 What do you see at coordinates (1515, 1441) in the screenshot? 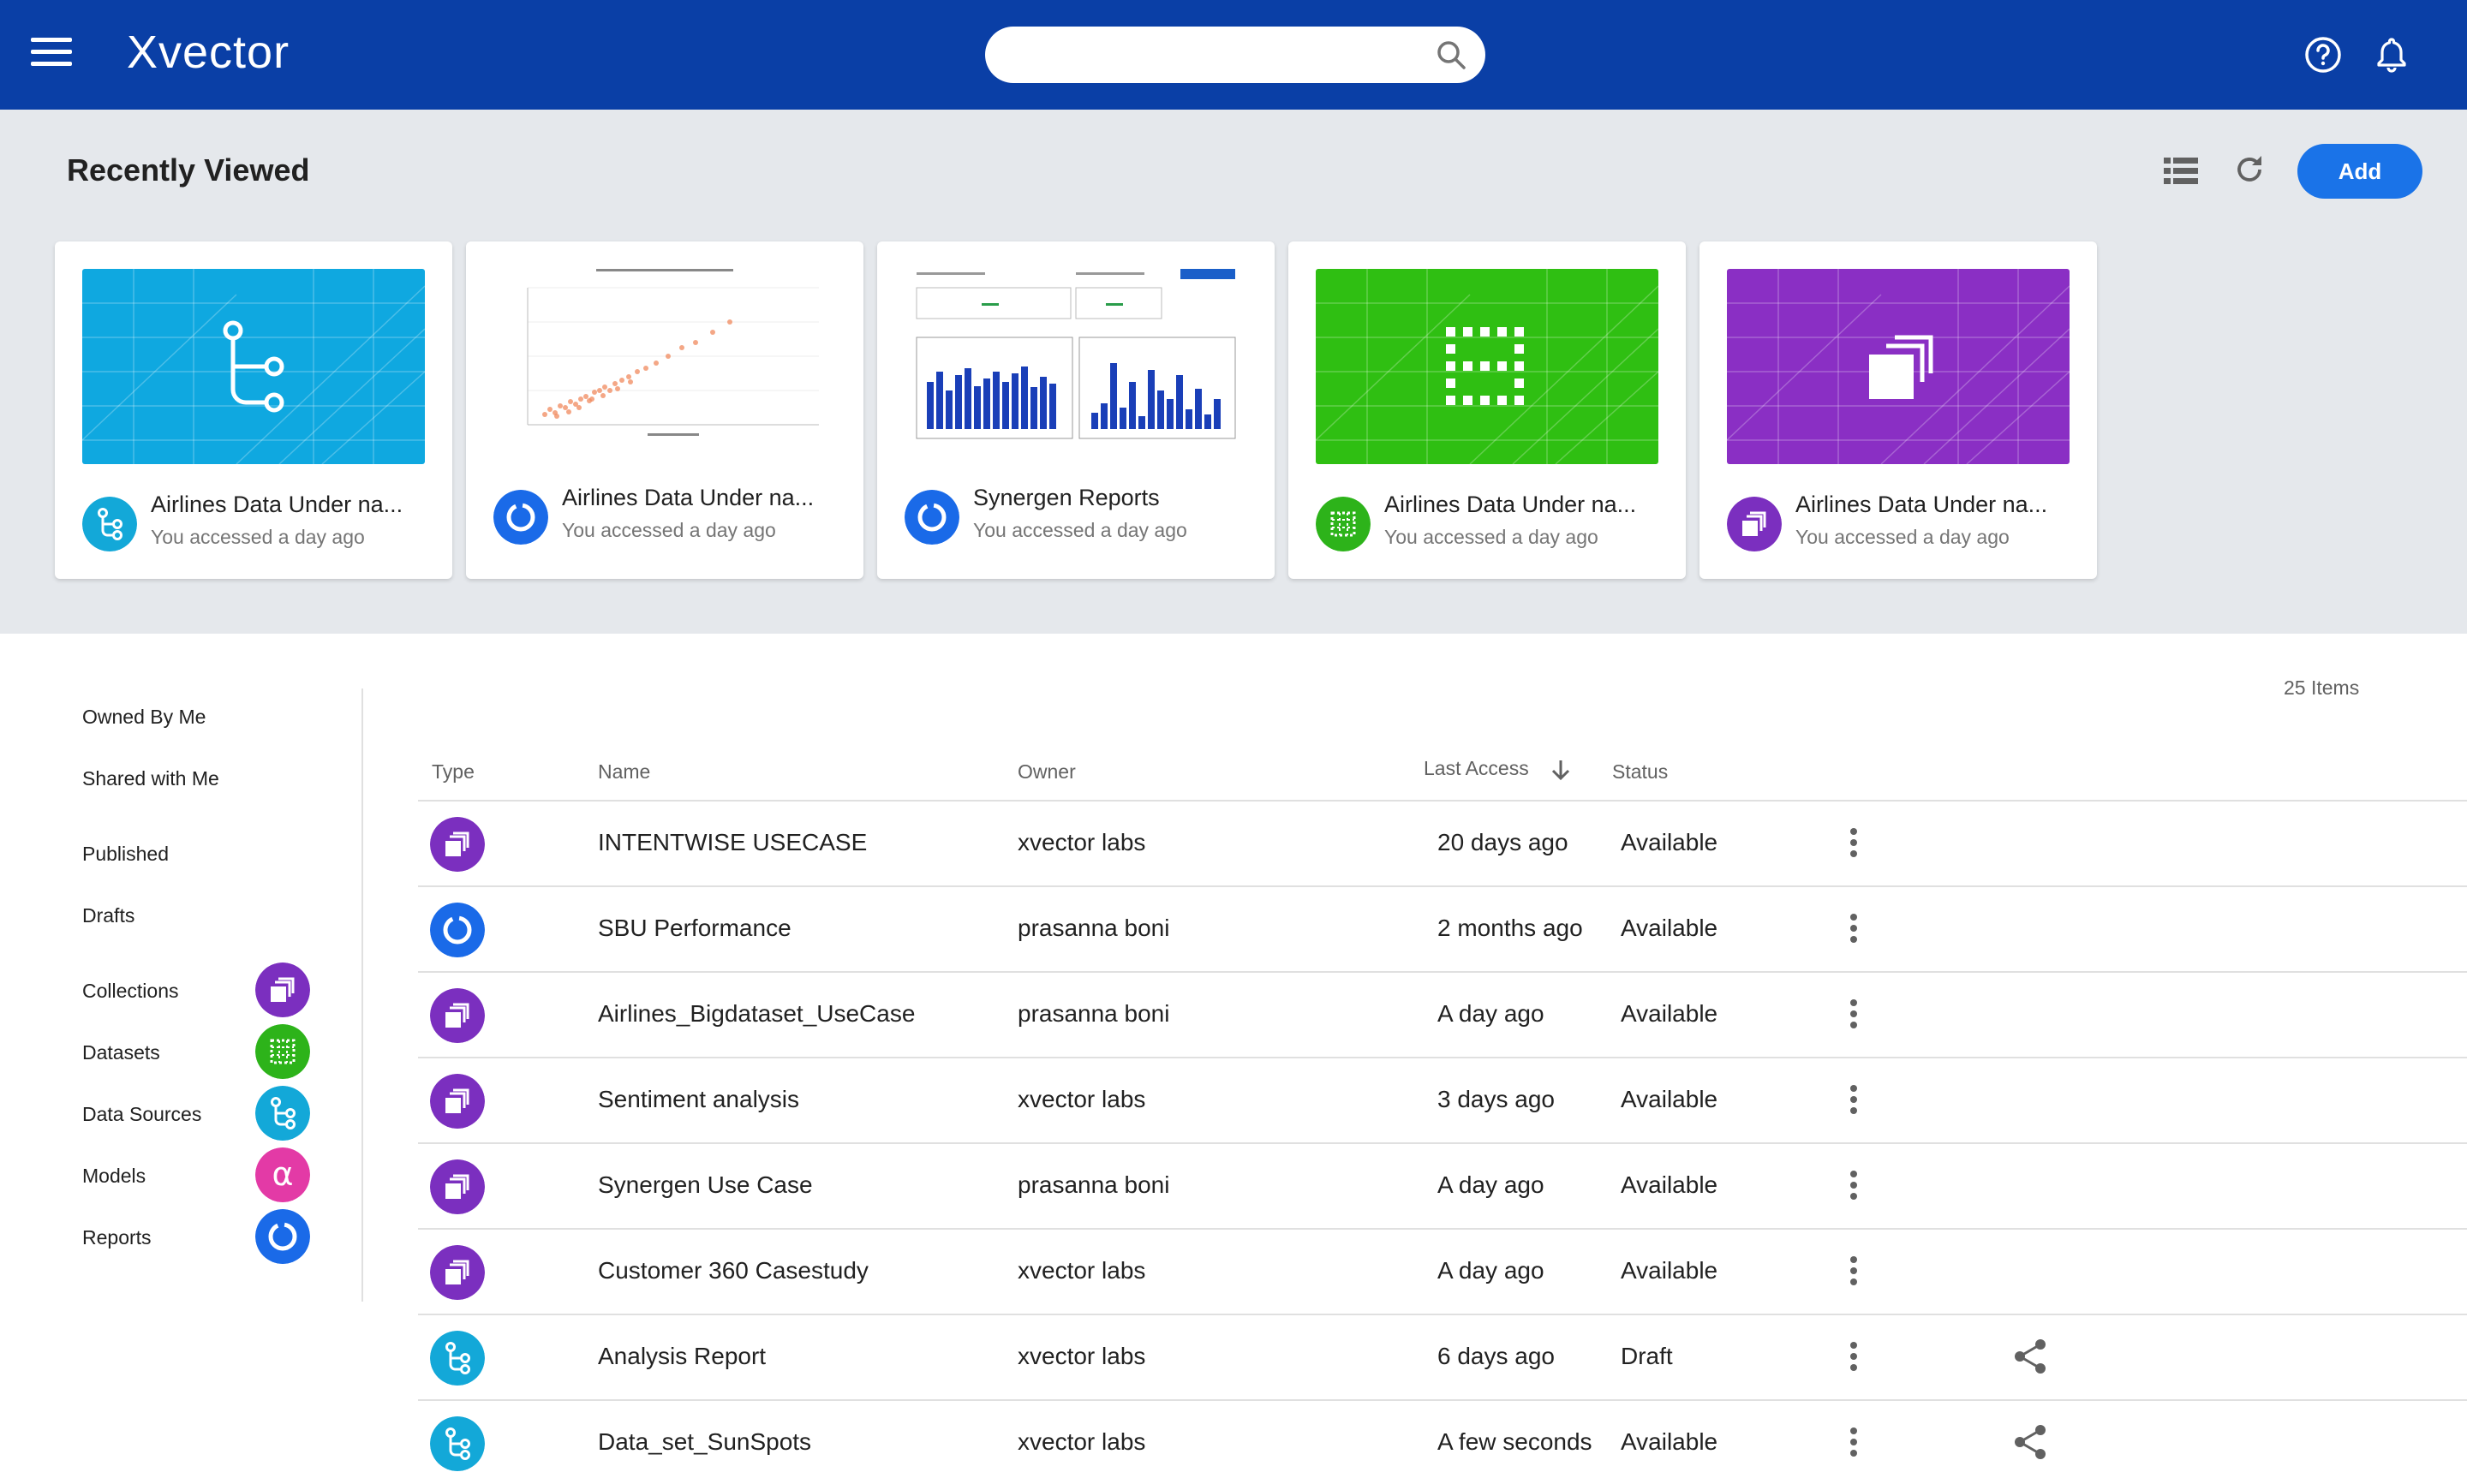
I see `row-last-access: A few seconds` at bounding box center [1515, 1441].